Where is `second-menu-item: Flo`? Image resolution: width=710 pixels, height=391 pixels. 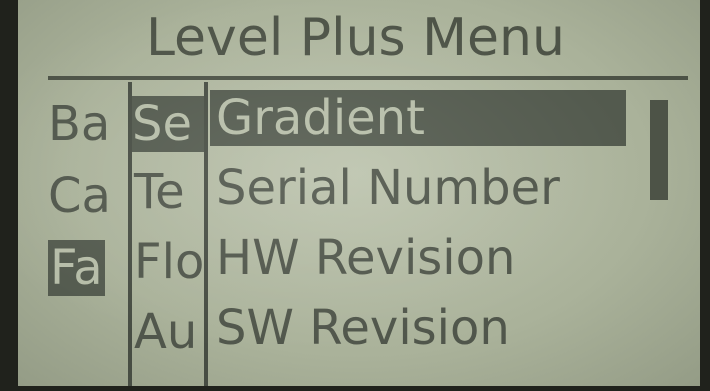 second-menu-item: Flo is located at coordinates (169, 262).